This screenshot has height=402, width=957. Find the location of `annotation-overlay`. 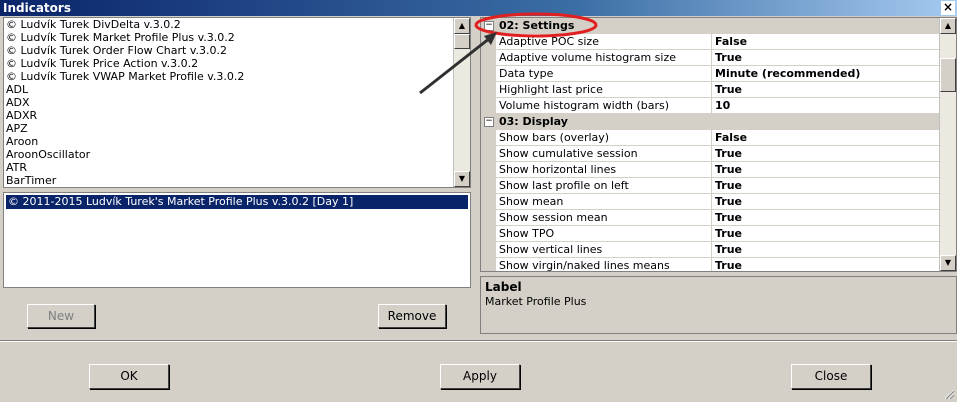

annotation-overlay is located at coordinates (508, 53).